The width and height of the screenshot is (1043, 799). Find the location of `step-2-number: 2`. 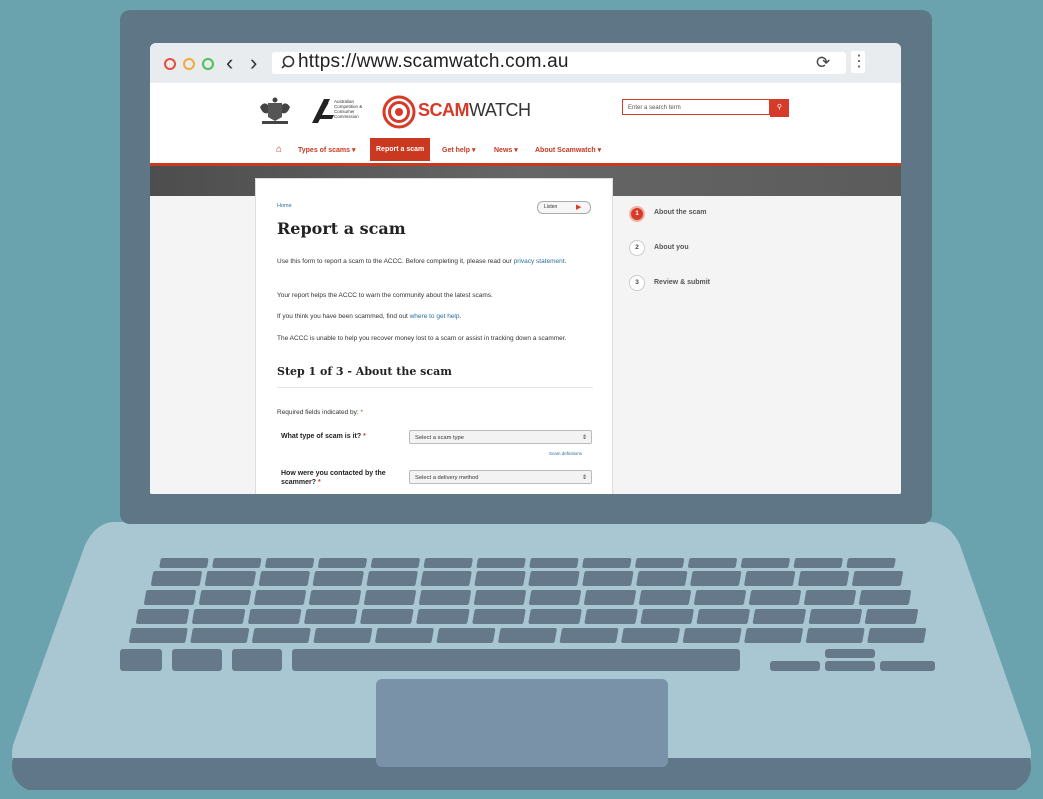

step-2-number: 2 is located at coordinates (637, 248).